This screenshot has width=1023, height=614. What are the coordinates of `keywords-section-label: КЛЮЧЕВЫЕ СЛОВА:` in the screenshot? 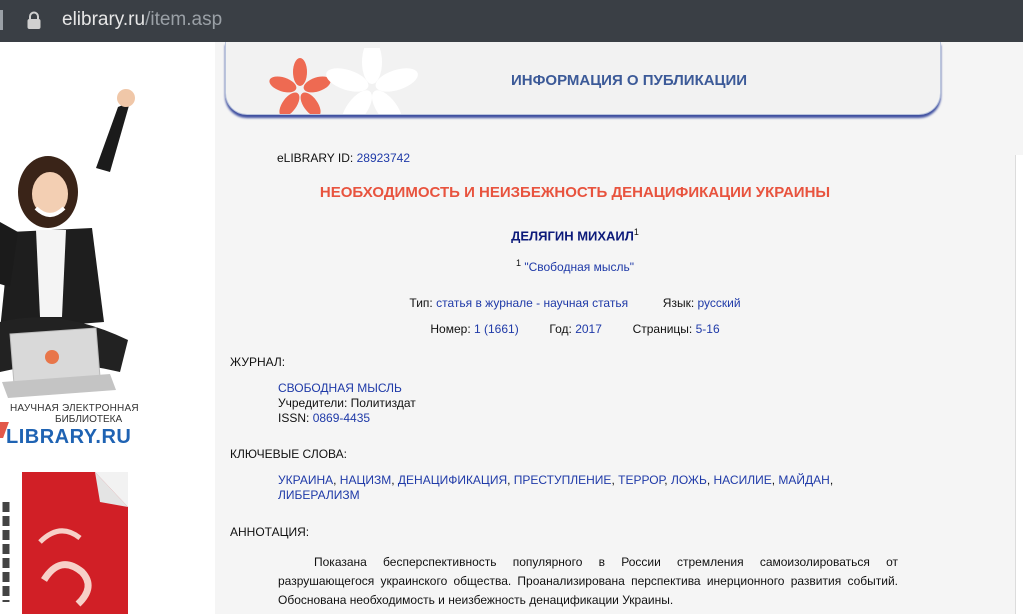 It's located at (288, 454).